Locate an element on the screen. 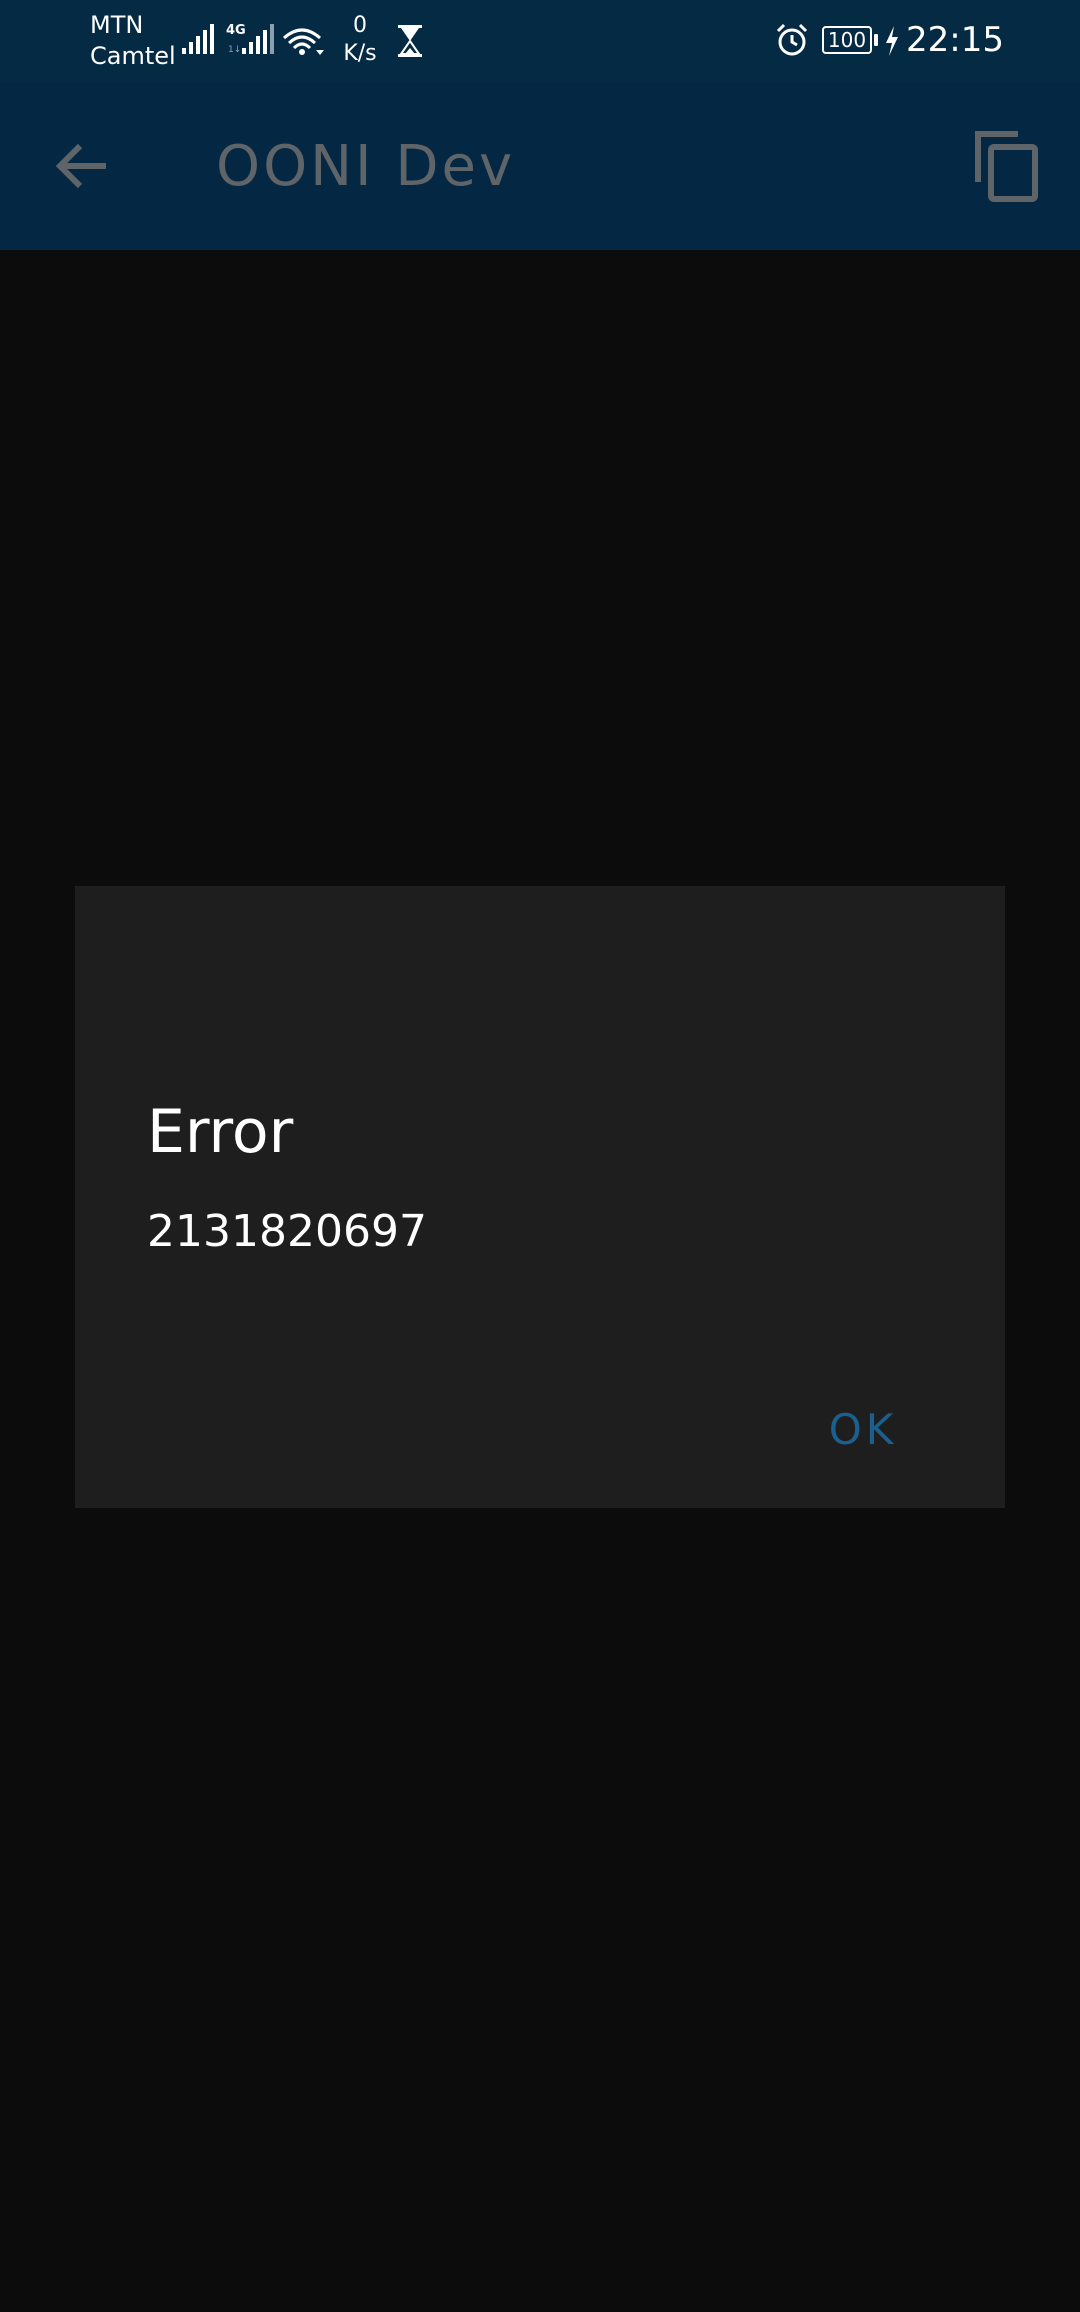 The image size is (1080, 2312). signal-icon: 4G 1↓ is located at coordinates (253, 39).